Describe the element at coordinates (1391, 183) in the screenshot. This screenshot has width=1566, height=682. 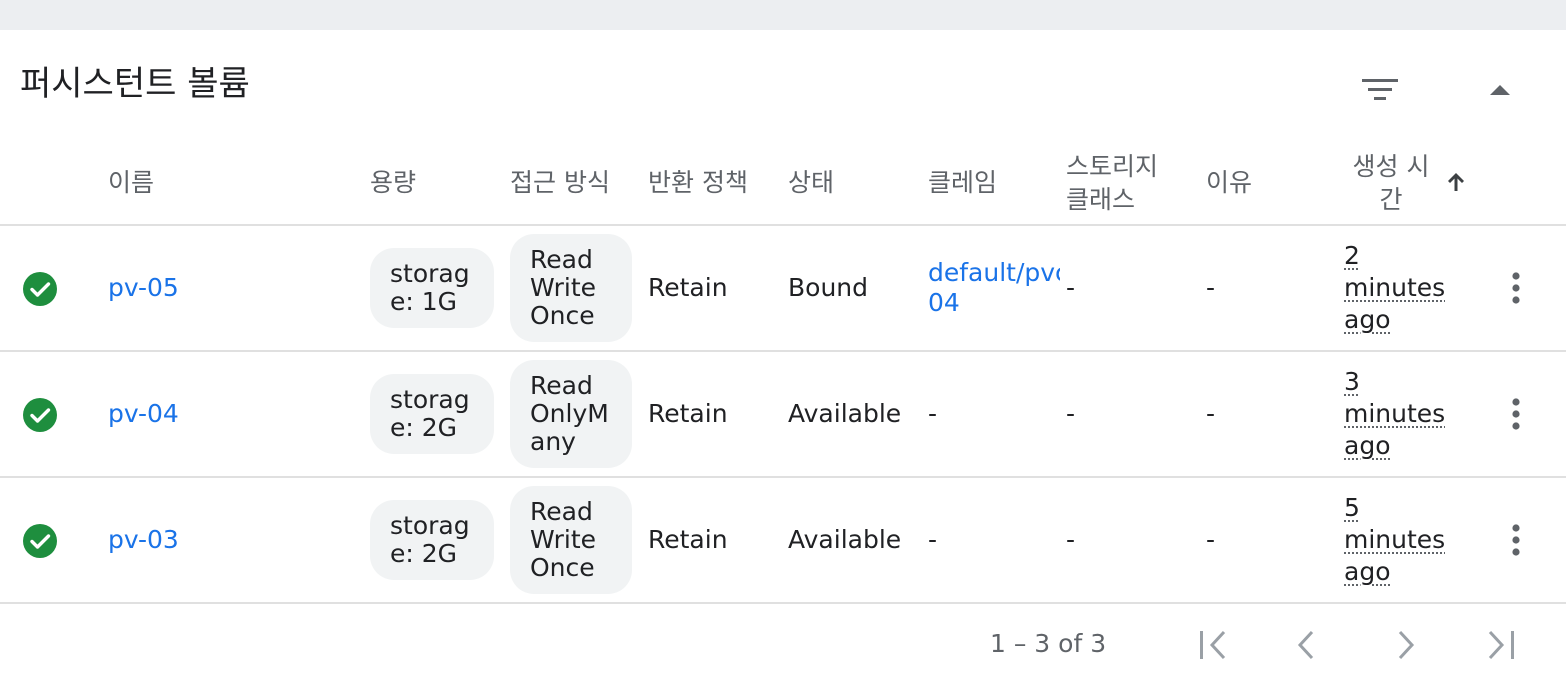
I see `column-header-created: 생성 시 간` at that location.